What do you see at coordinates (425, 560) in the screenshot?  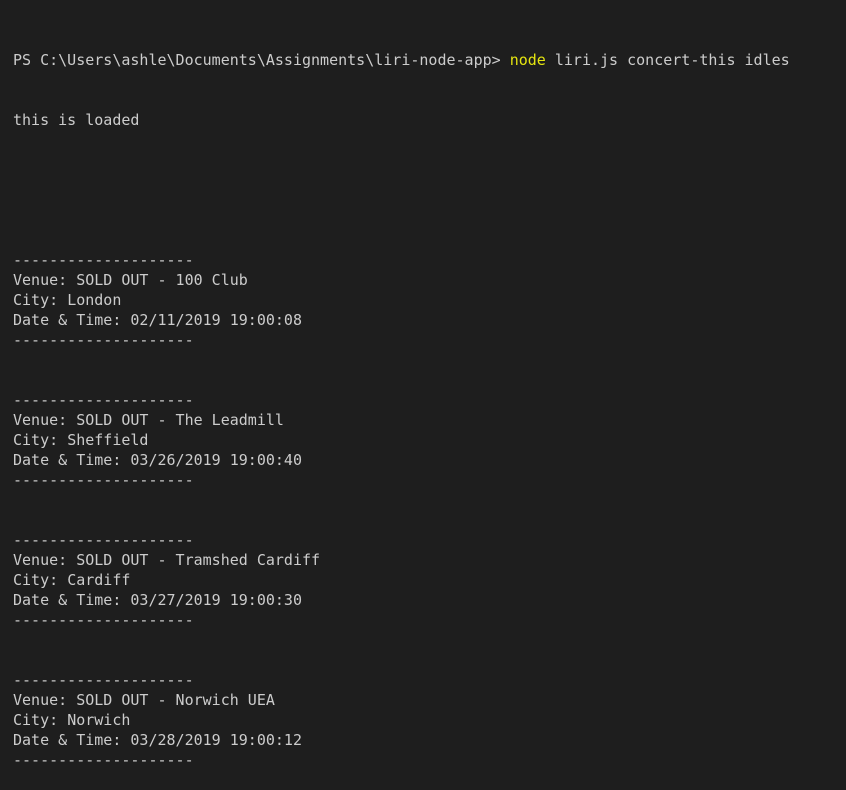 I see `venue-line: Venue: SOLD OUT - Tramshed Cardiff` at bounding box center [425, 560].